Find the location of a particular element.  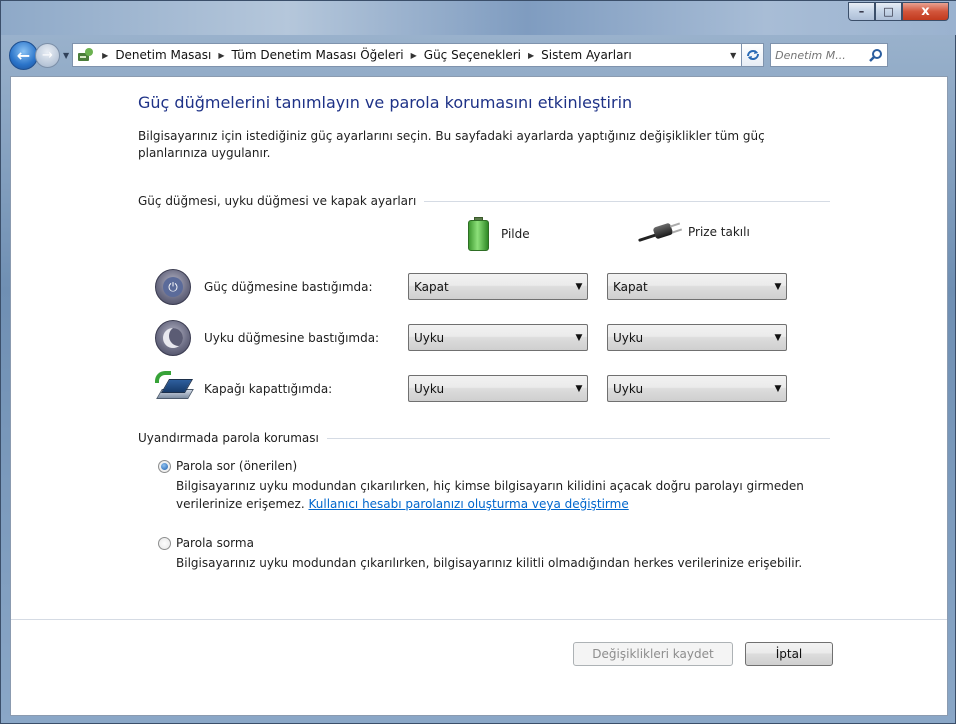

breadcrumb-item-all-items: Tüm Denetim Masası Öğeleri is located at coordinates (318, 55).